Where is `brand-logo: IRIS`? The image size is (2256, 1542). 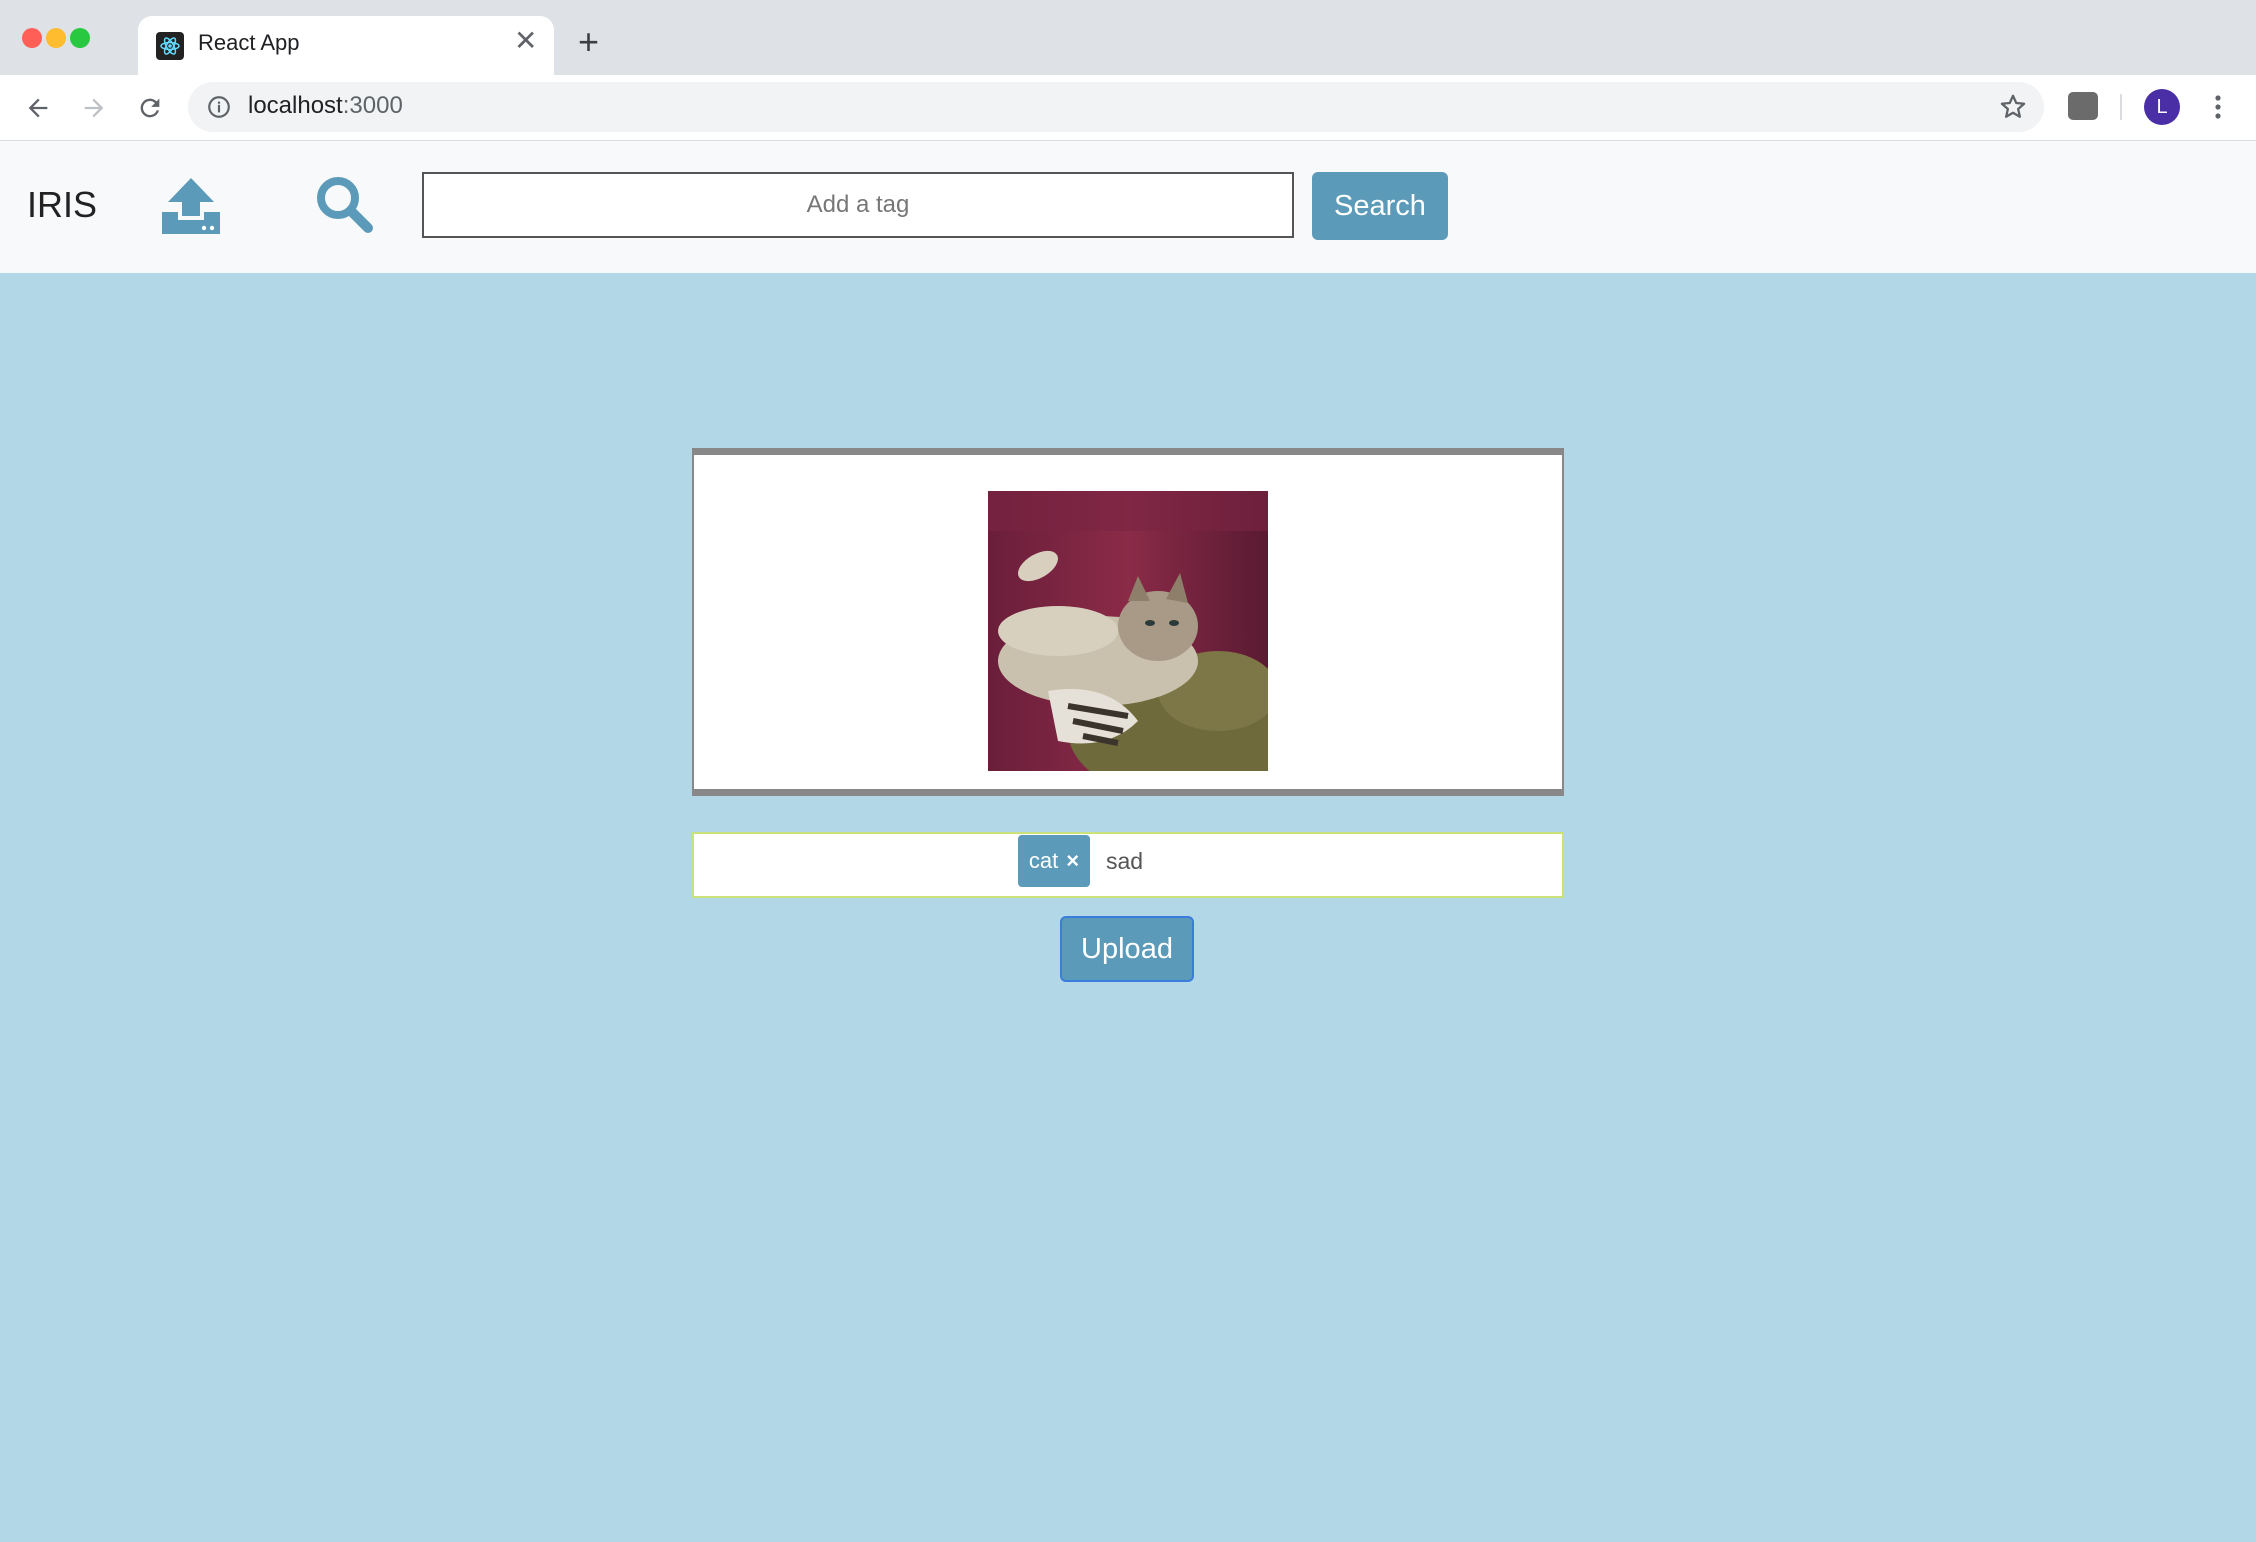
brand-logo: IRIS is located at coordinates (62, 205).